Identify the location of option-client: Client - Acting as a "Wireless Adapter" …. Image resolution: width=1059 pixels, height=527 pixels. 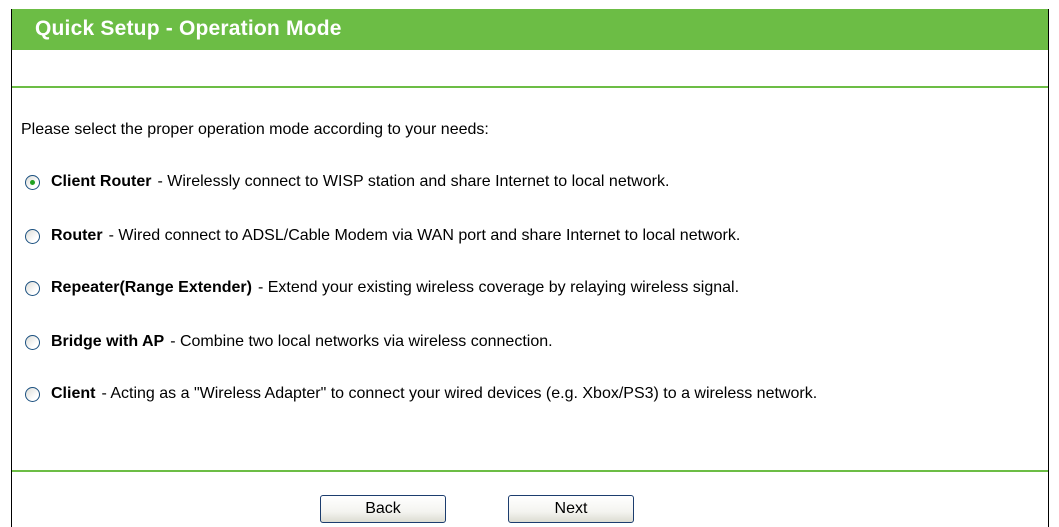
(421, 394).